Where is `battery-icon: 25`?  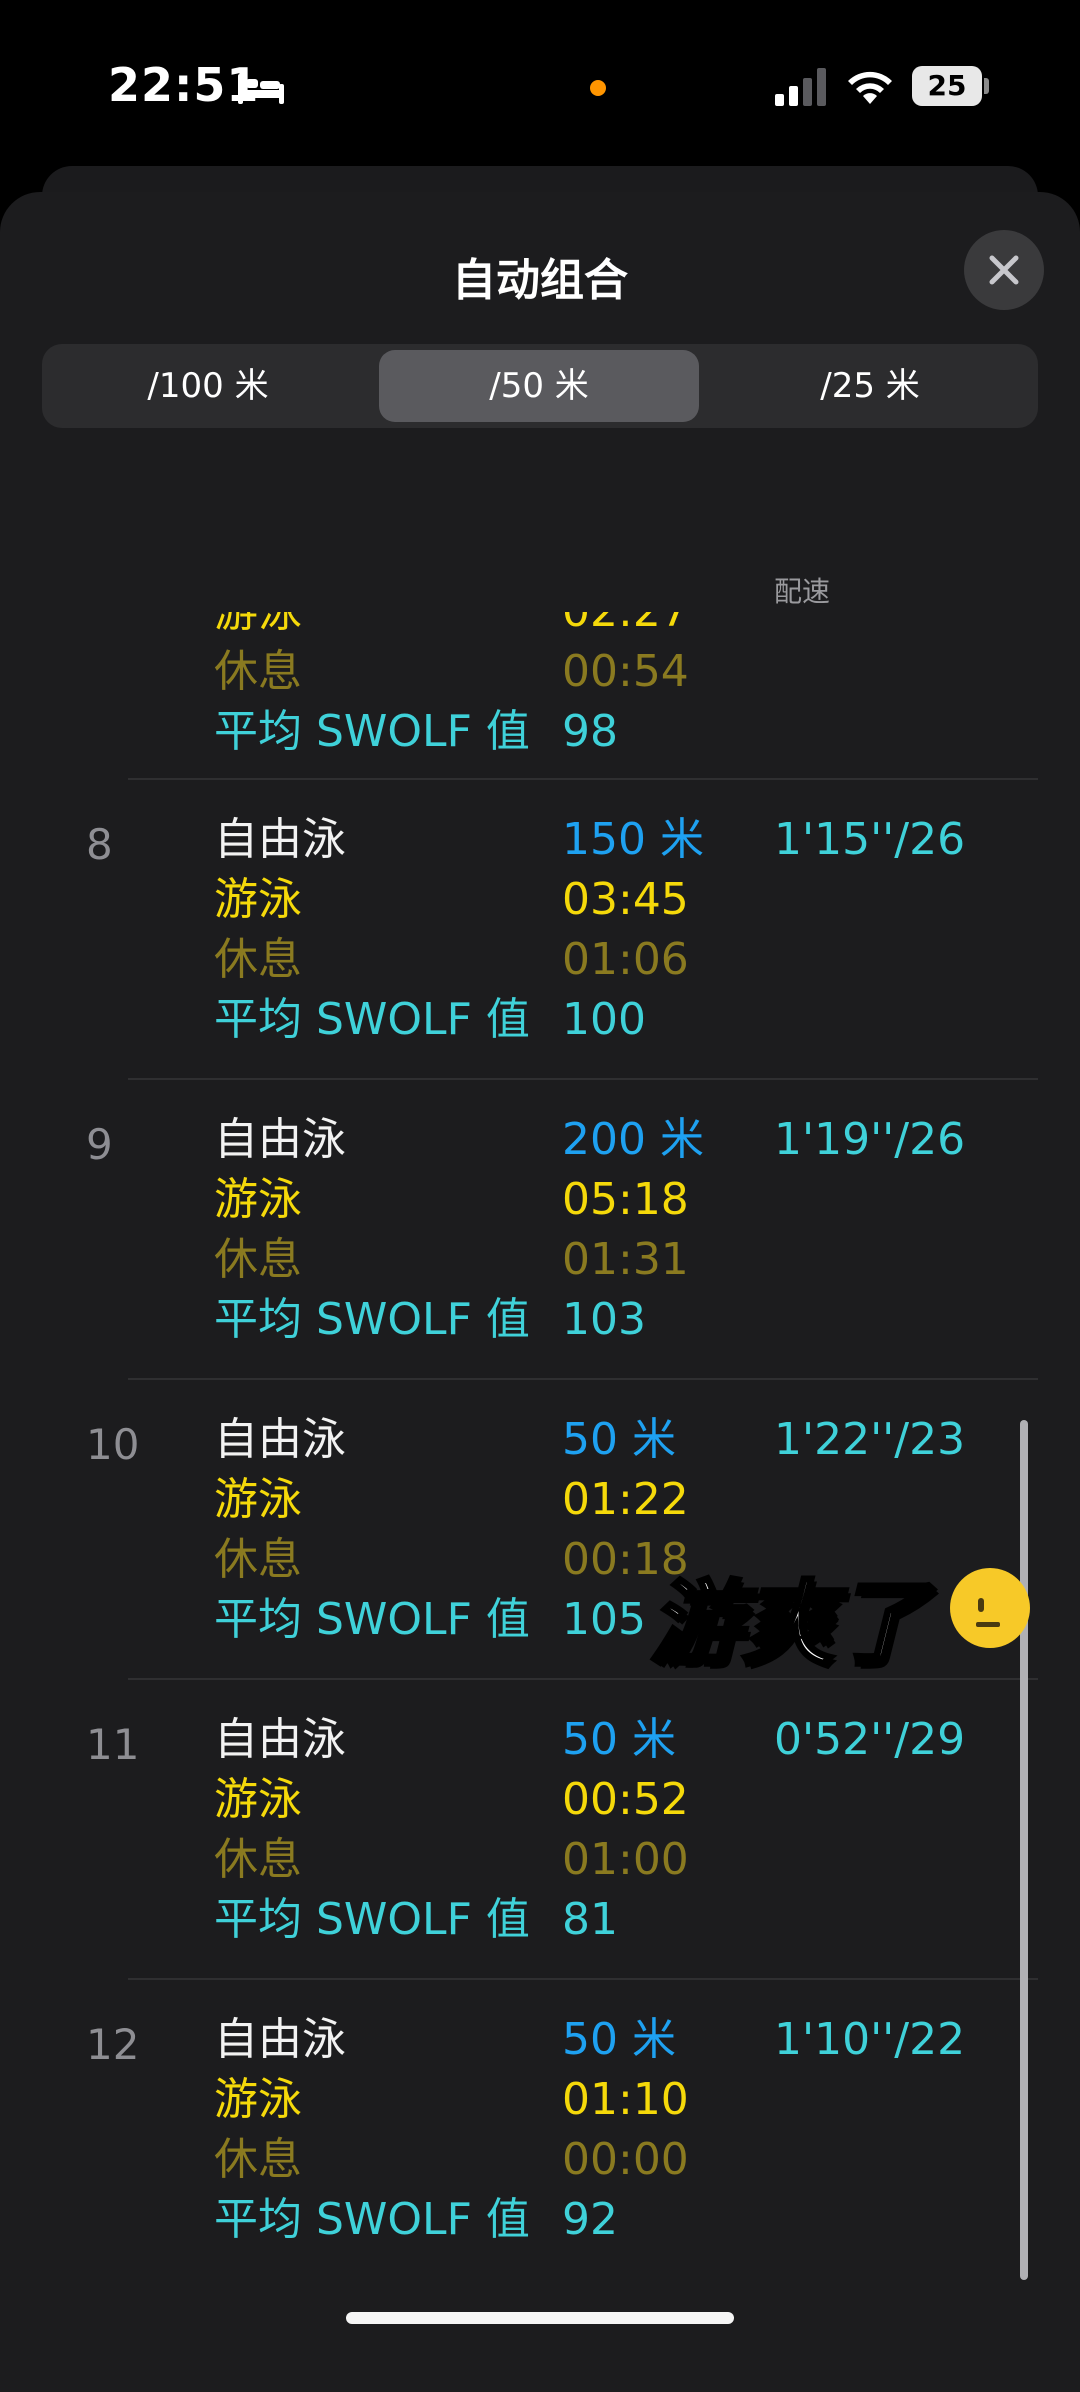
battery-icon: 25 is located at coordinates (947, 86).